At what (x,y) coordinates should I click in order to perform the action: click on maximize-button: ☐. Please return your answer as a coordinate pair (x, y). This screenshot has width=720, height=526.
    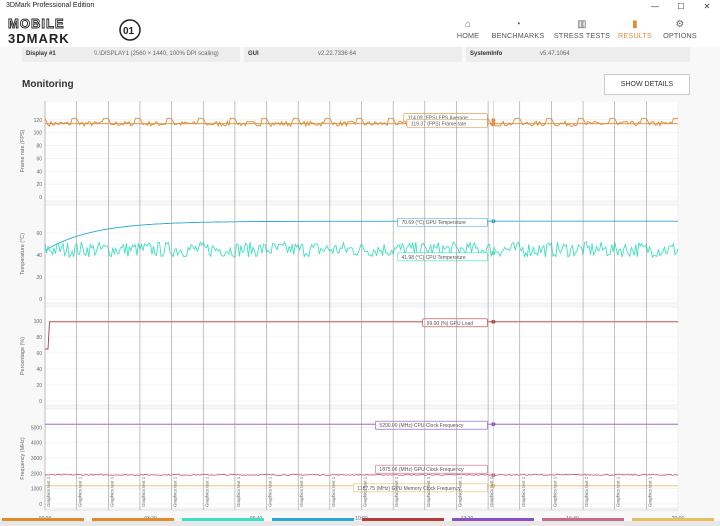
    Looking at the image, I should click on (681, 6).